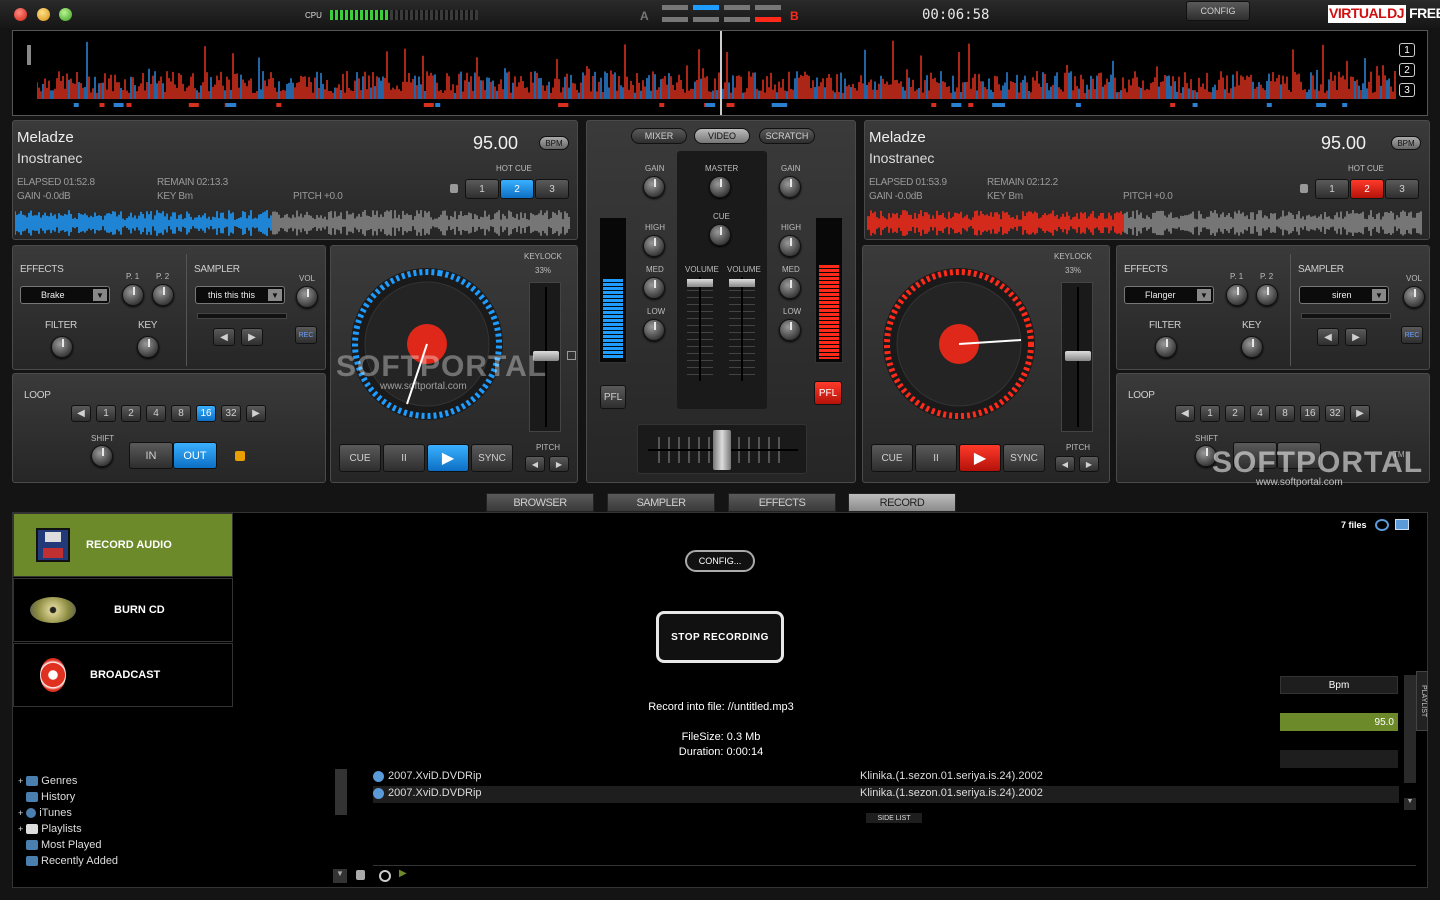 The image size is (1440, 900). I want to click on overview-playhead, so click(29, 55).